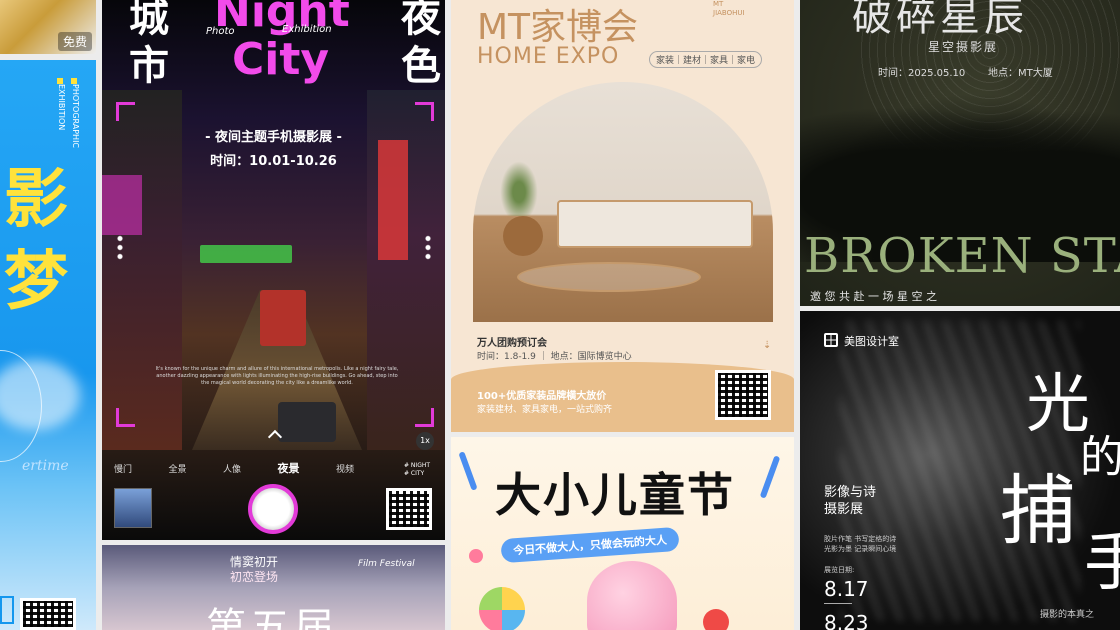 The height and width of the screenshot is (630, 1120). I want to click on bottom-icon-box, so click(7, 610).